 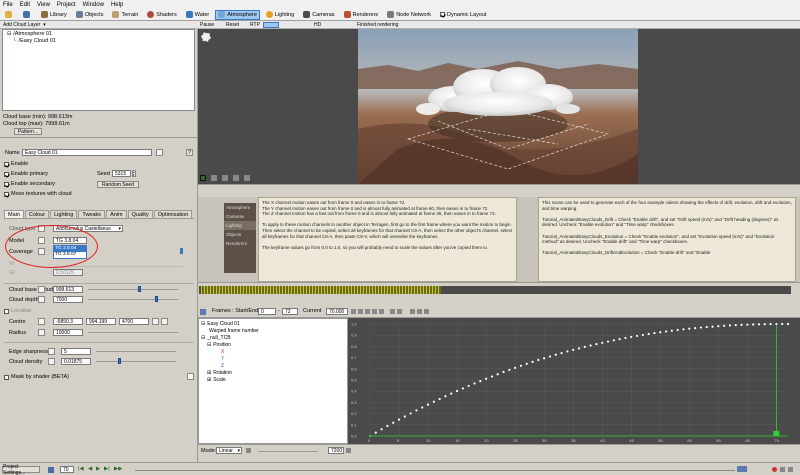 What do you see at coordinates (271, 25) in the screenshot?
I see `rtp-options-icon` at bounding box center [271, 25].